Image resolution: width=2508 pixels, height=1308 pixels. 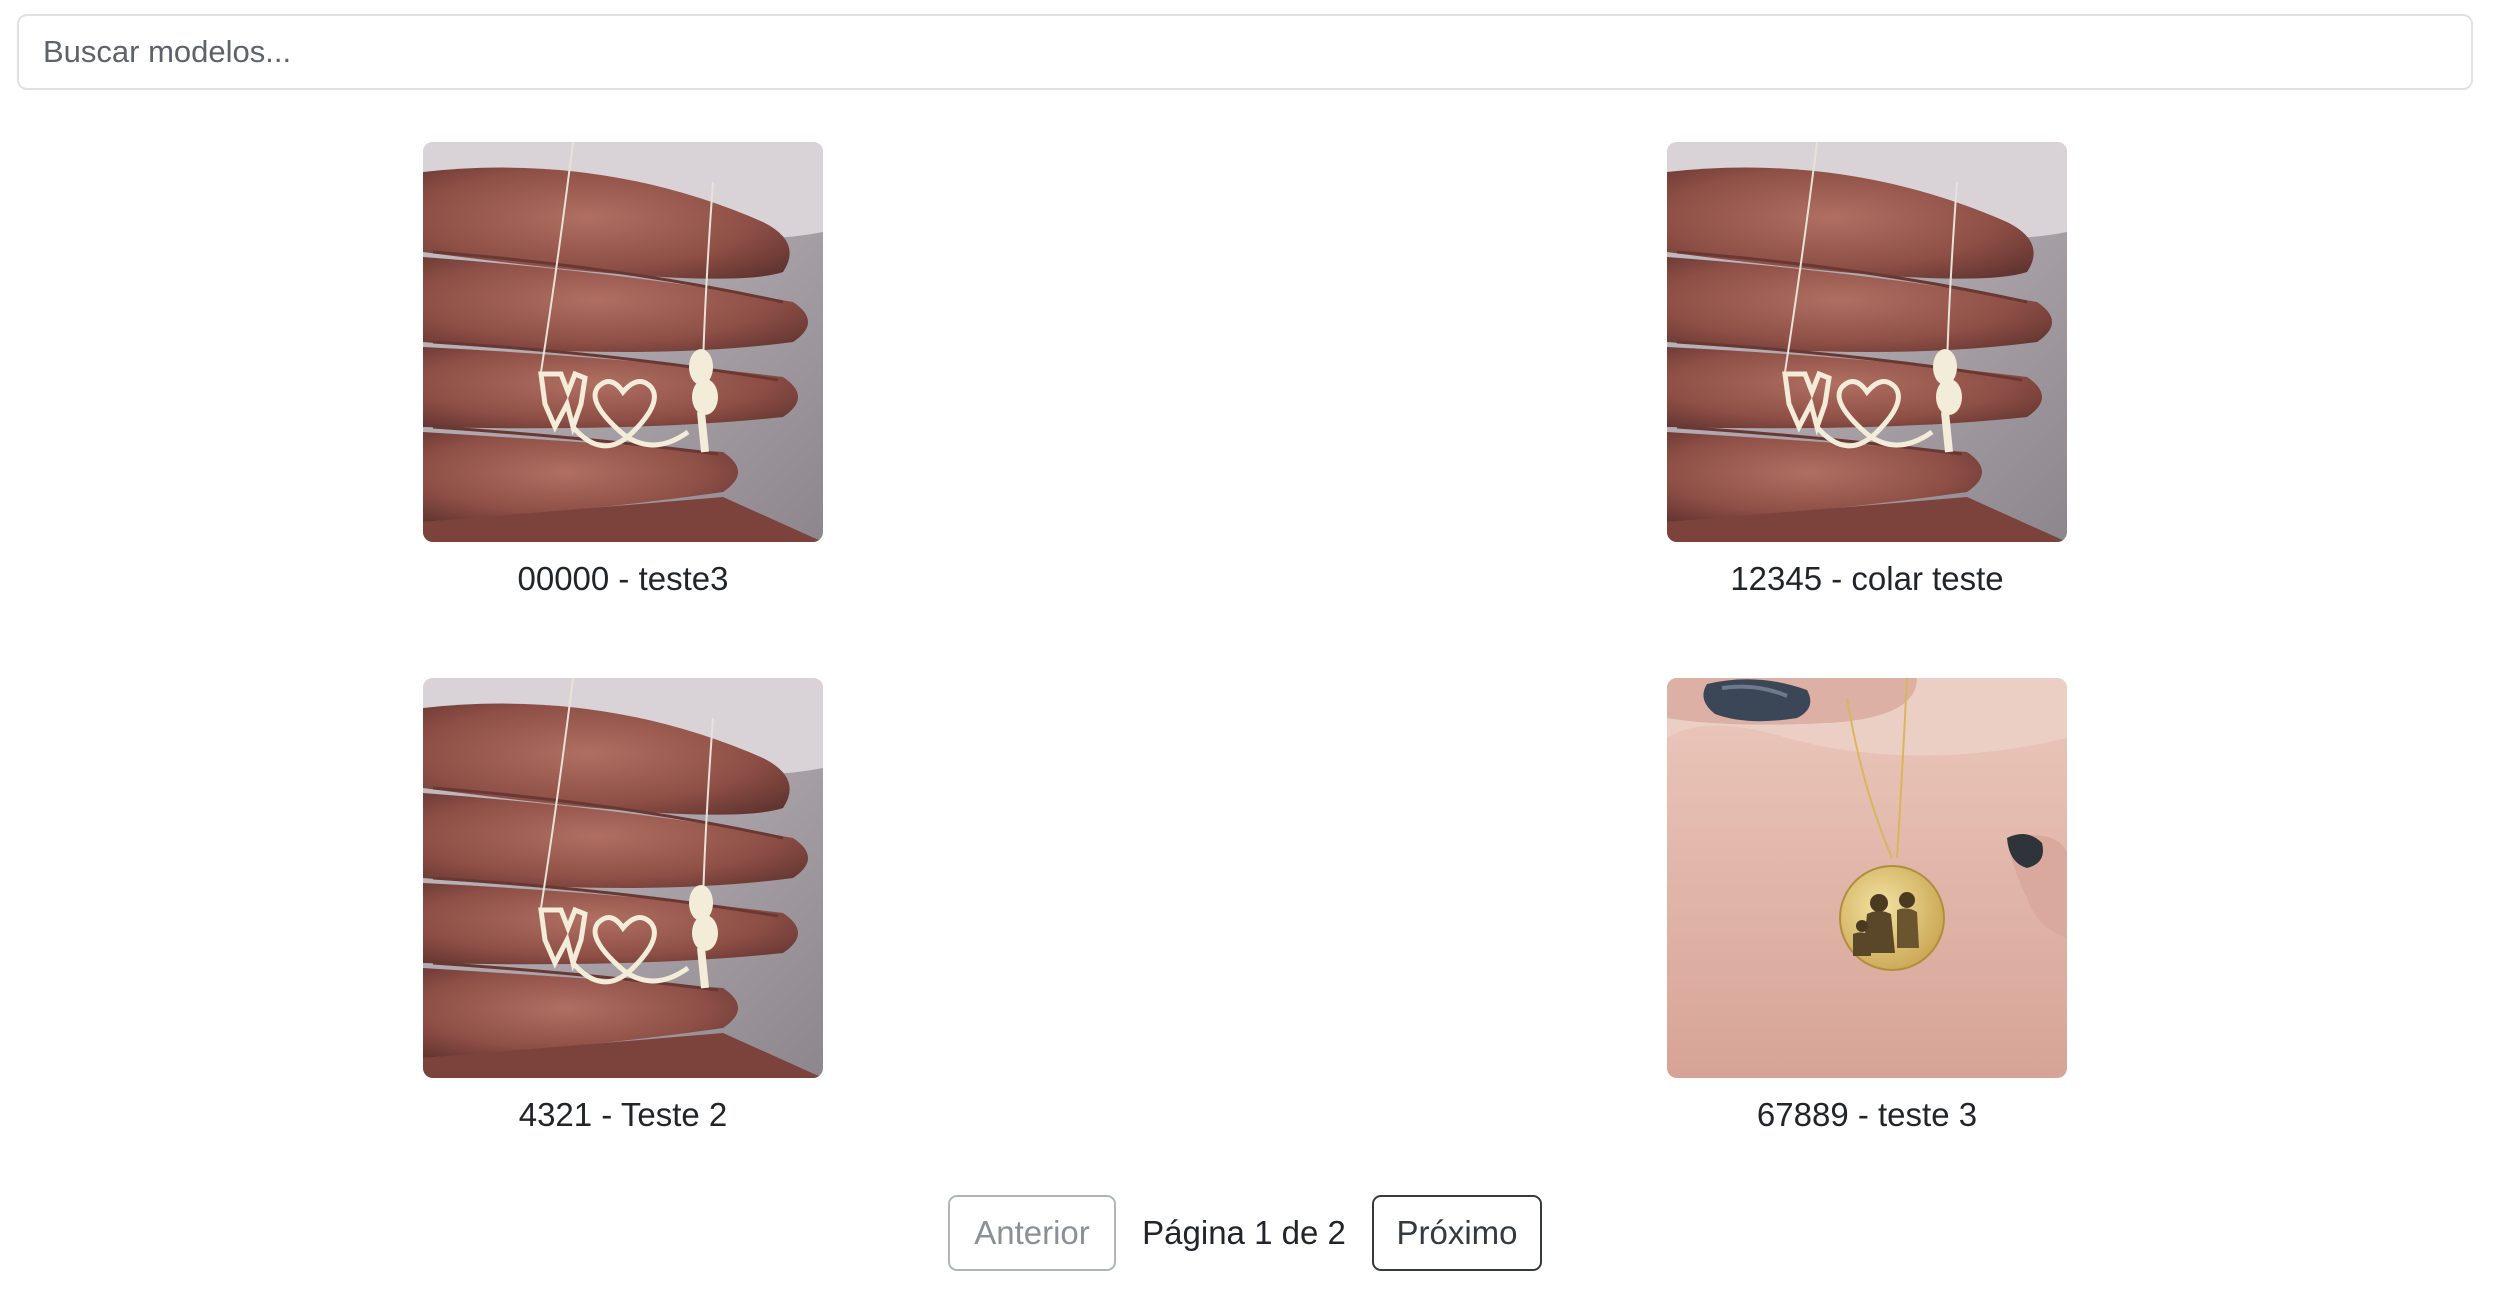 I want to click on product-caption: 00000 - teste3, so click(x=623, y=579).